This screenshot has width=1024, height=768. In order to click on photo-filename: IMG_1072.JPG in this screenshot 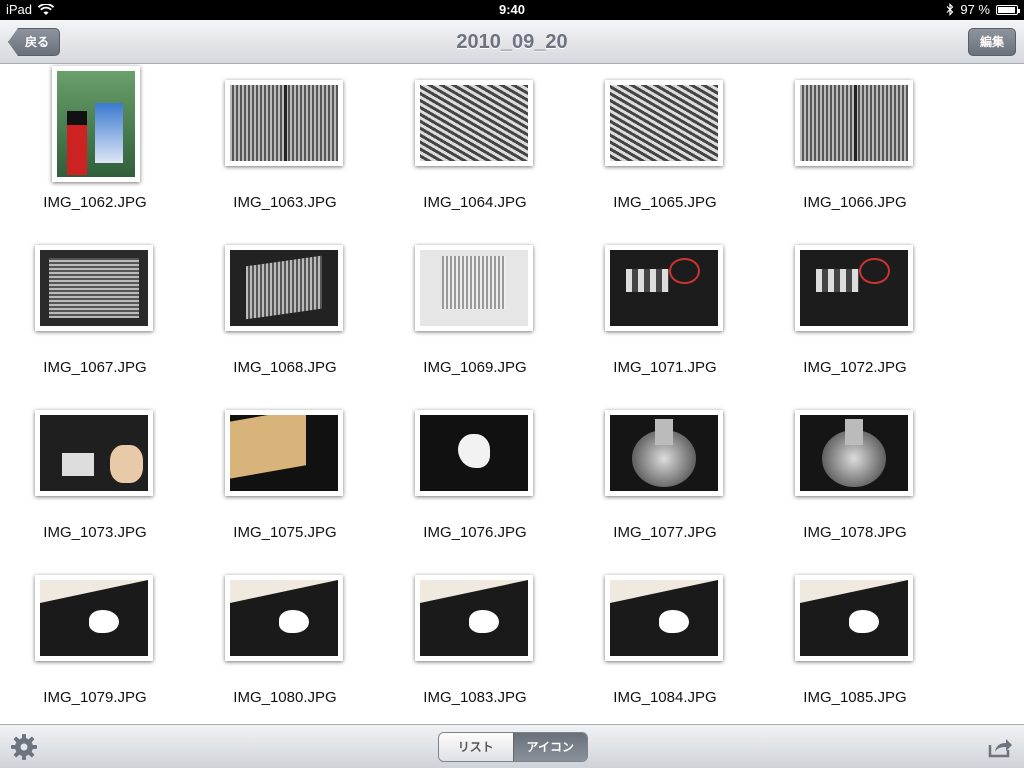, I will do `click(855, 367)`.